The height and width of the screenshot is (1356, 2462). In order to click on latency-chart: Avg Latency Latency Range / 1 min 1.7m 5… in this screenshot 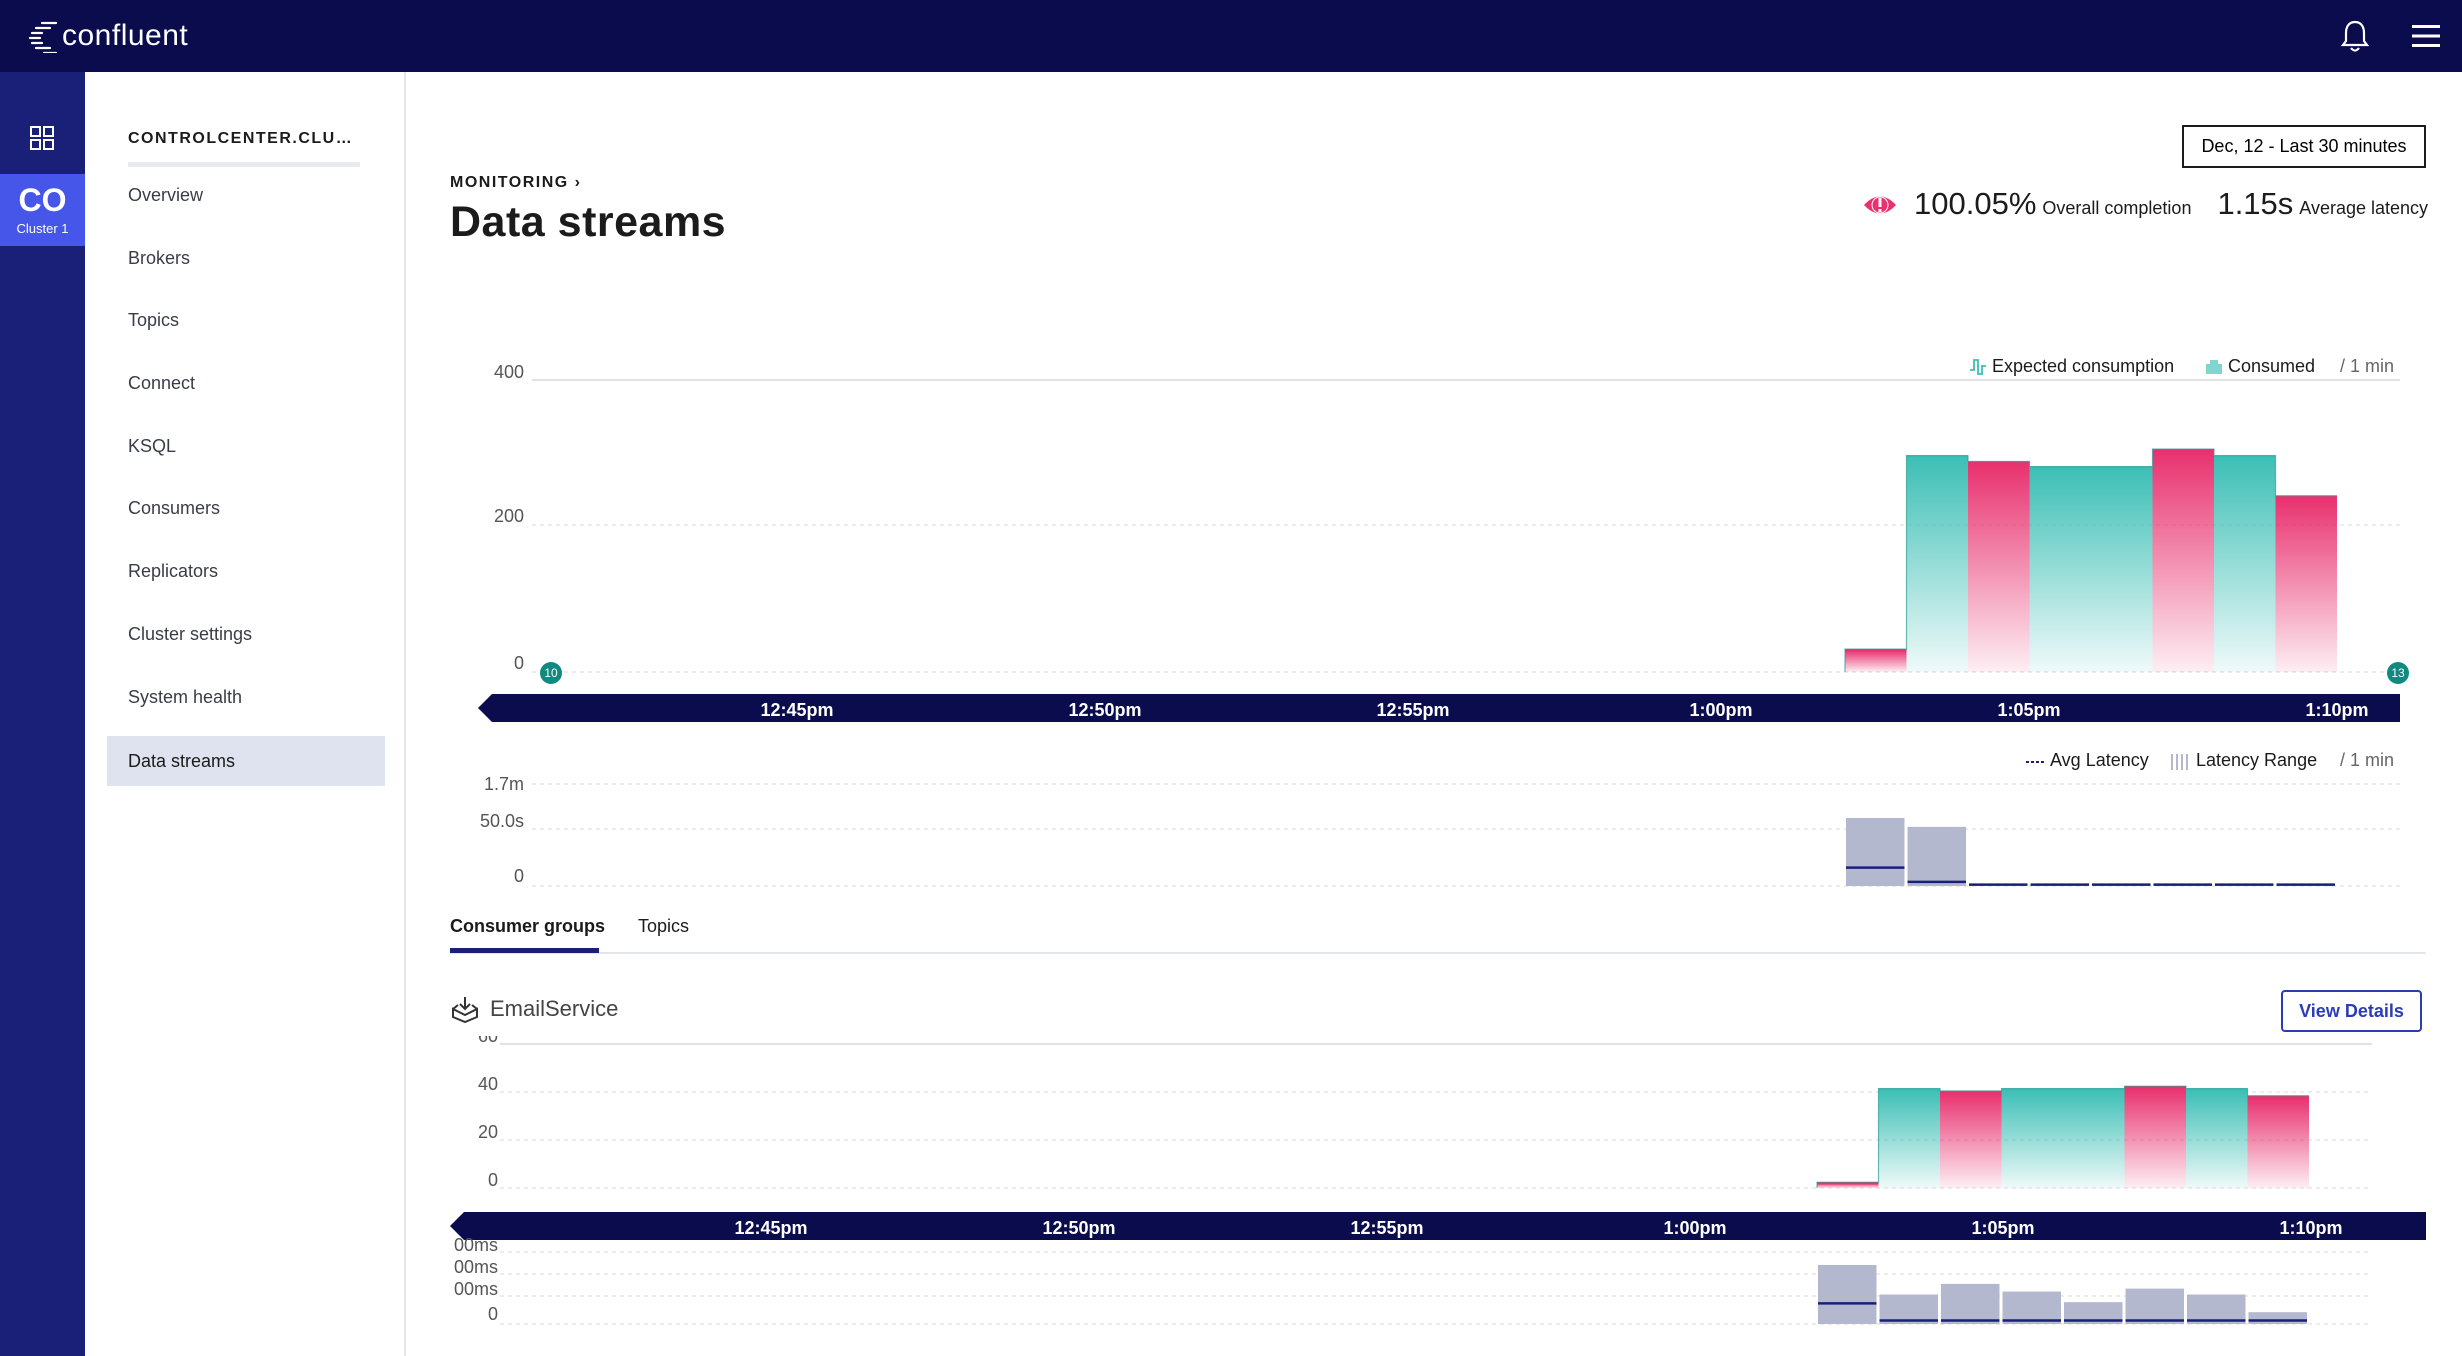, I will do `click(1440, 818)`.